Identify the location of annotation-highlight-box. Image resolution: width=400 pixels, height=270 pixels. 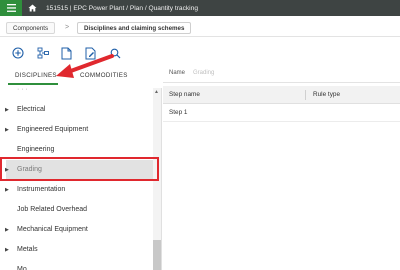
(79, 169).